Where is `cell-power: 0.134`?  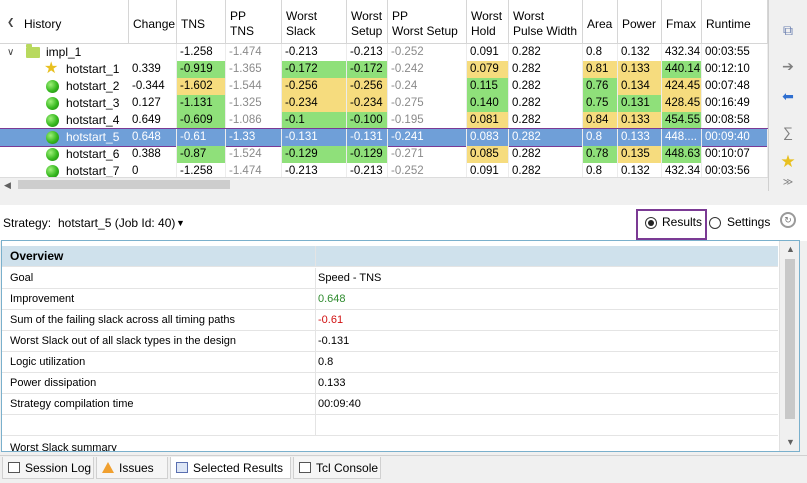
cell-power: 0.134 is located at coordinates (640, 86).